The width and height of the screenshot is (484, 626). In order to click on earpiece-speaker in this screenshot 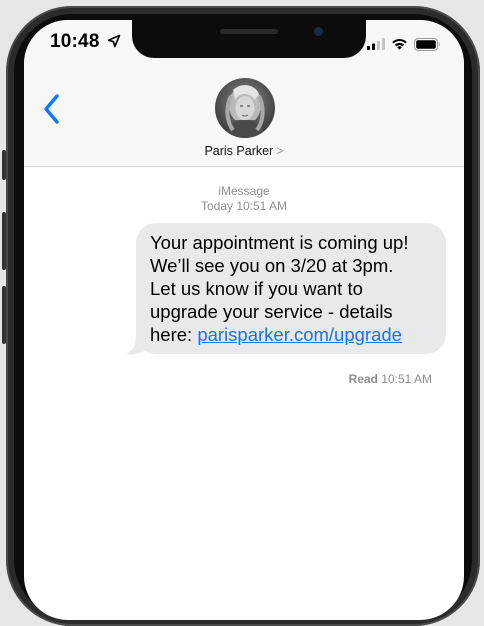, I will do `click(249, 31)`.